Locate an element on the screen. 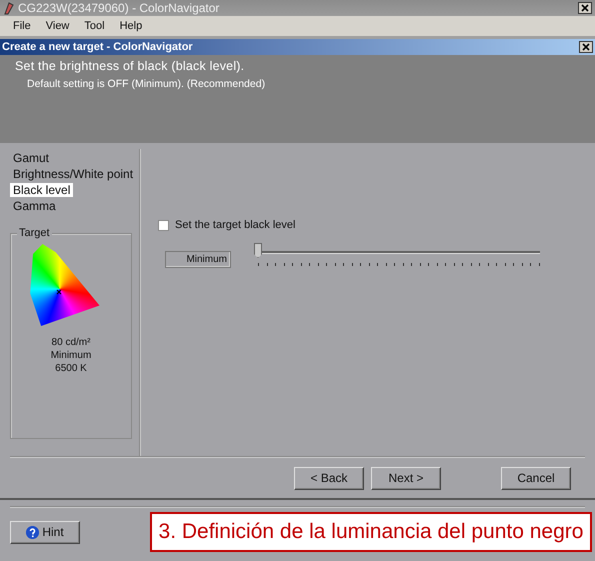 Image resolution: width=595 pixels, height=561 pixels. wizard-step: Gamma is located at coordinates (34, 206).